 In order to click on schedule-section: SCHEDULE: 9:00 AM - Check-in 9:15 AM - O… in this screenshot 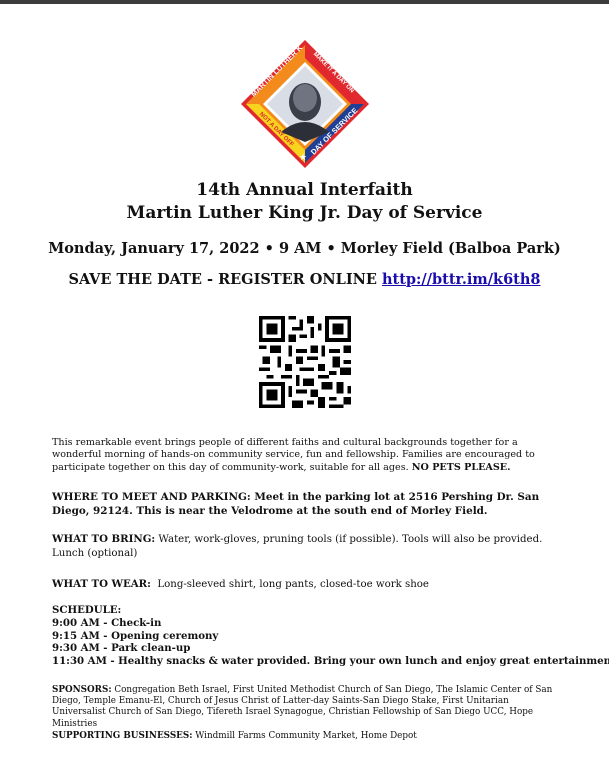, I will do `click(330, 636)`.